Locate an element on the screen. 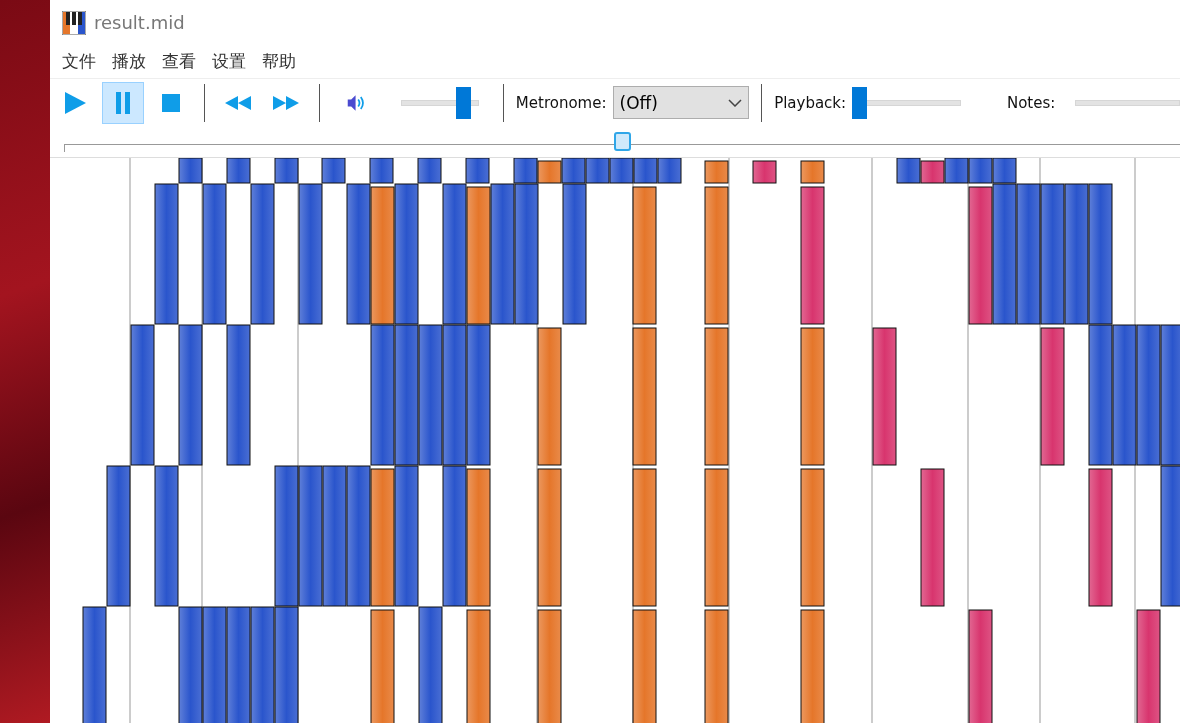 The image size is (1180, 723). playback-thumb is located at coordinates (860, 102).